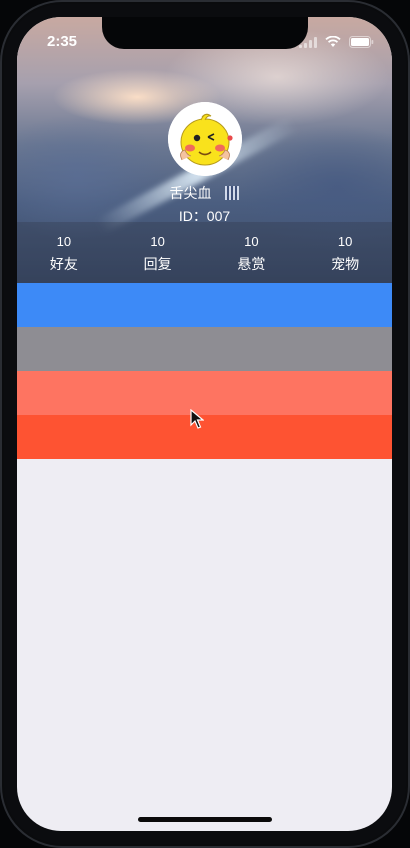 The image size is (410, 848). What do you see at coordinates (204, 393) in the screenshot?
I see `list-row-coral` at bounding box center [204, 393].